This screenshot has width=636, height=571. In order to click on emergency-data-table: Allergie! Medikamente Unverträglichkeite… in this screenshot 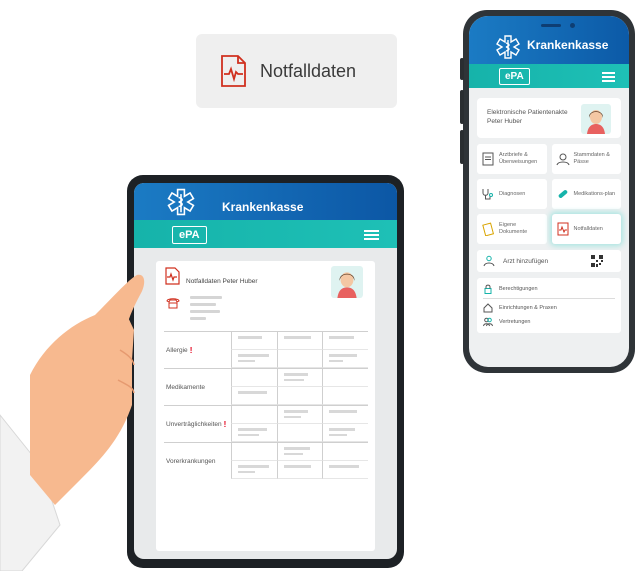, I will do `click(266, 405)`.